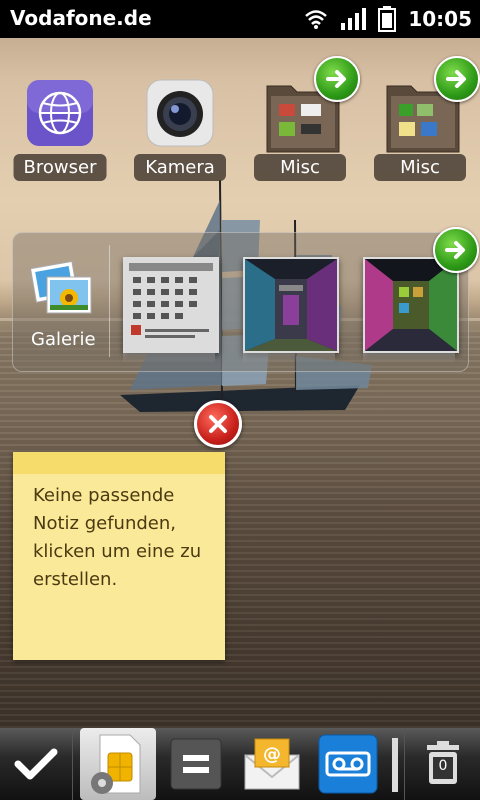  Describe the element at coordinates (180, 113) in the screenshot. I see `camera-icon` at that location.